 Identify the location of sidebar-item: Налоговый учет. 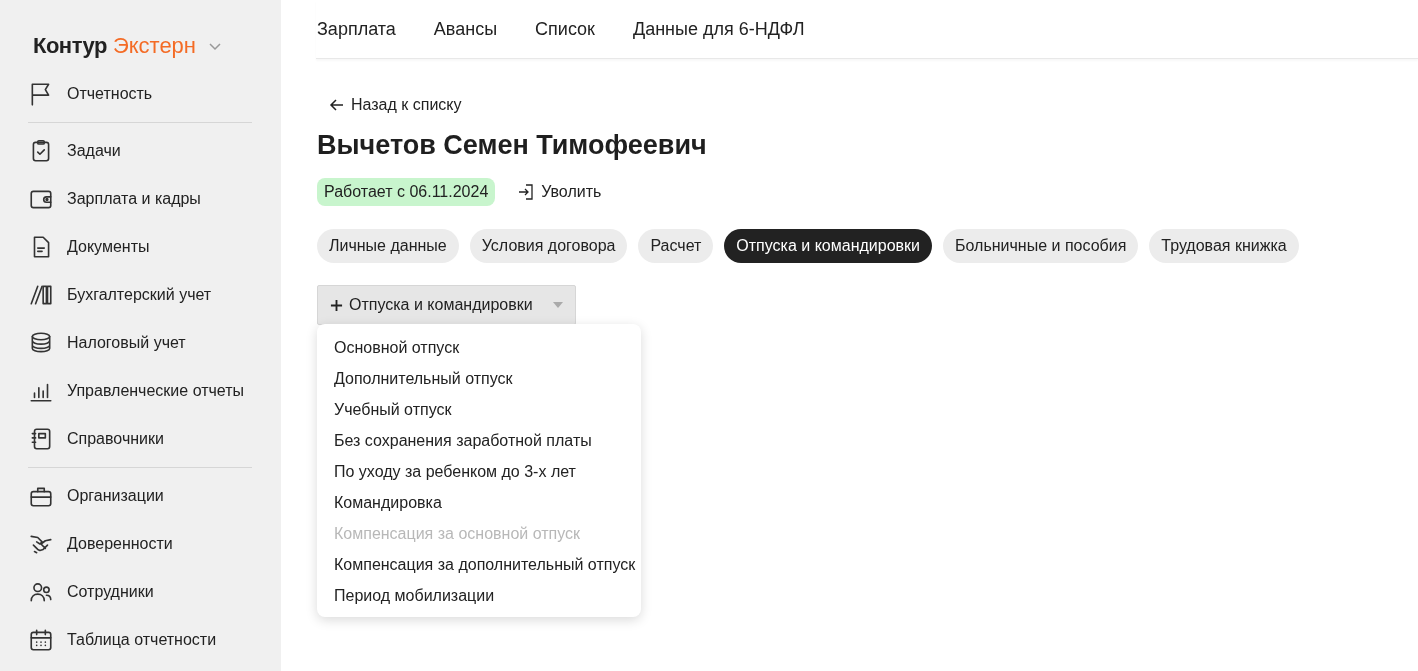
(140, 343).